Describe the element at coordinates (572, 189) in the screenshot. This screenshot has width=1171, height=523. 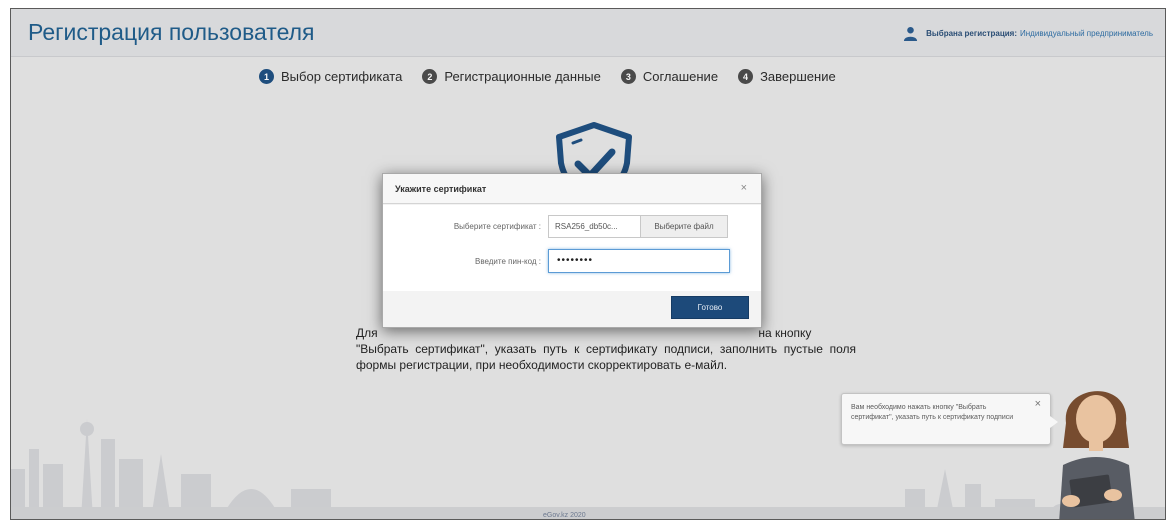
I see `dialog-header: Укажите сертификат ×` at that location.